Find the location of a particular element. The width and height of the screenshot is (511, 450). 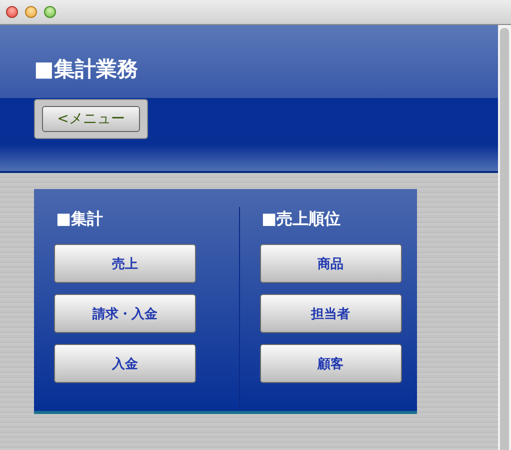

close-icon is located at coordinates (12, 12).